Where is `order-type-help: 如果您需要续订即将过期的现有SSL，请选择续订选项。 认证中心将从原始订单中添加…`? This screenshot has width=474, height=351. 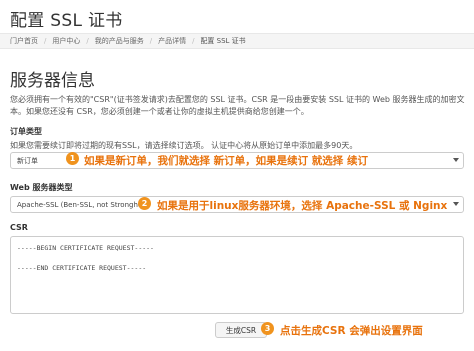 order-type-help: 如果您需要续订即将过期的现有SSL，请选择续订选项。 认证中心将从原始订单中添加… is located at coordinates (184, 145).